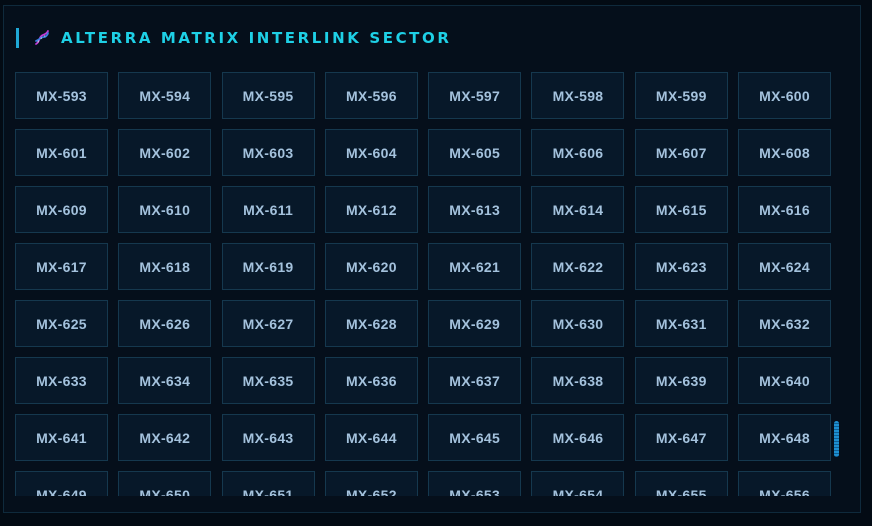  Describe the element at coordinates (61, 95) in the screenshot. I see `grid-cell: MX-593` at that location.